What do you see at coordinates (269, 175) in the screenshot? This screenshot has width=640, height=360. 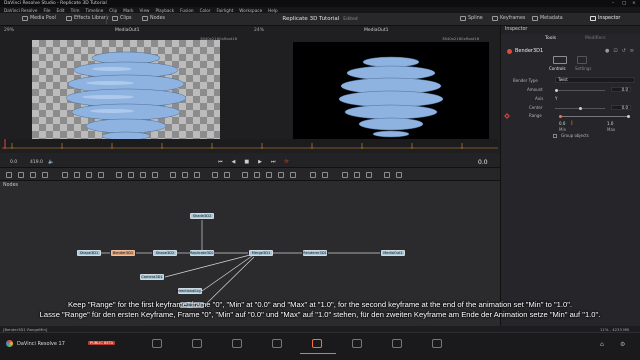 I see `merge3d-tool-icon` at bounding box center [269, 175].